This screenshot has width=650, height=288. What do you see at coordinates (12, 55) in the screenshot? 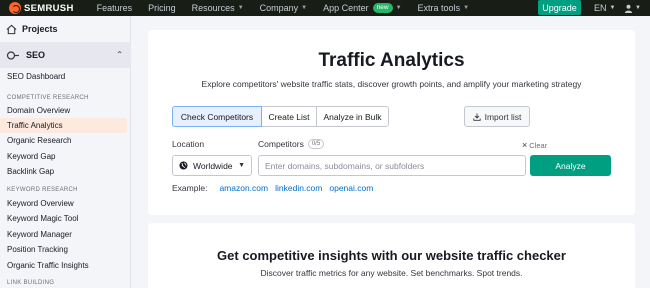
I see `seo-icon` at bounding box center [12, 55].